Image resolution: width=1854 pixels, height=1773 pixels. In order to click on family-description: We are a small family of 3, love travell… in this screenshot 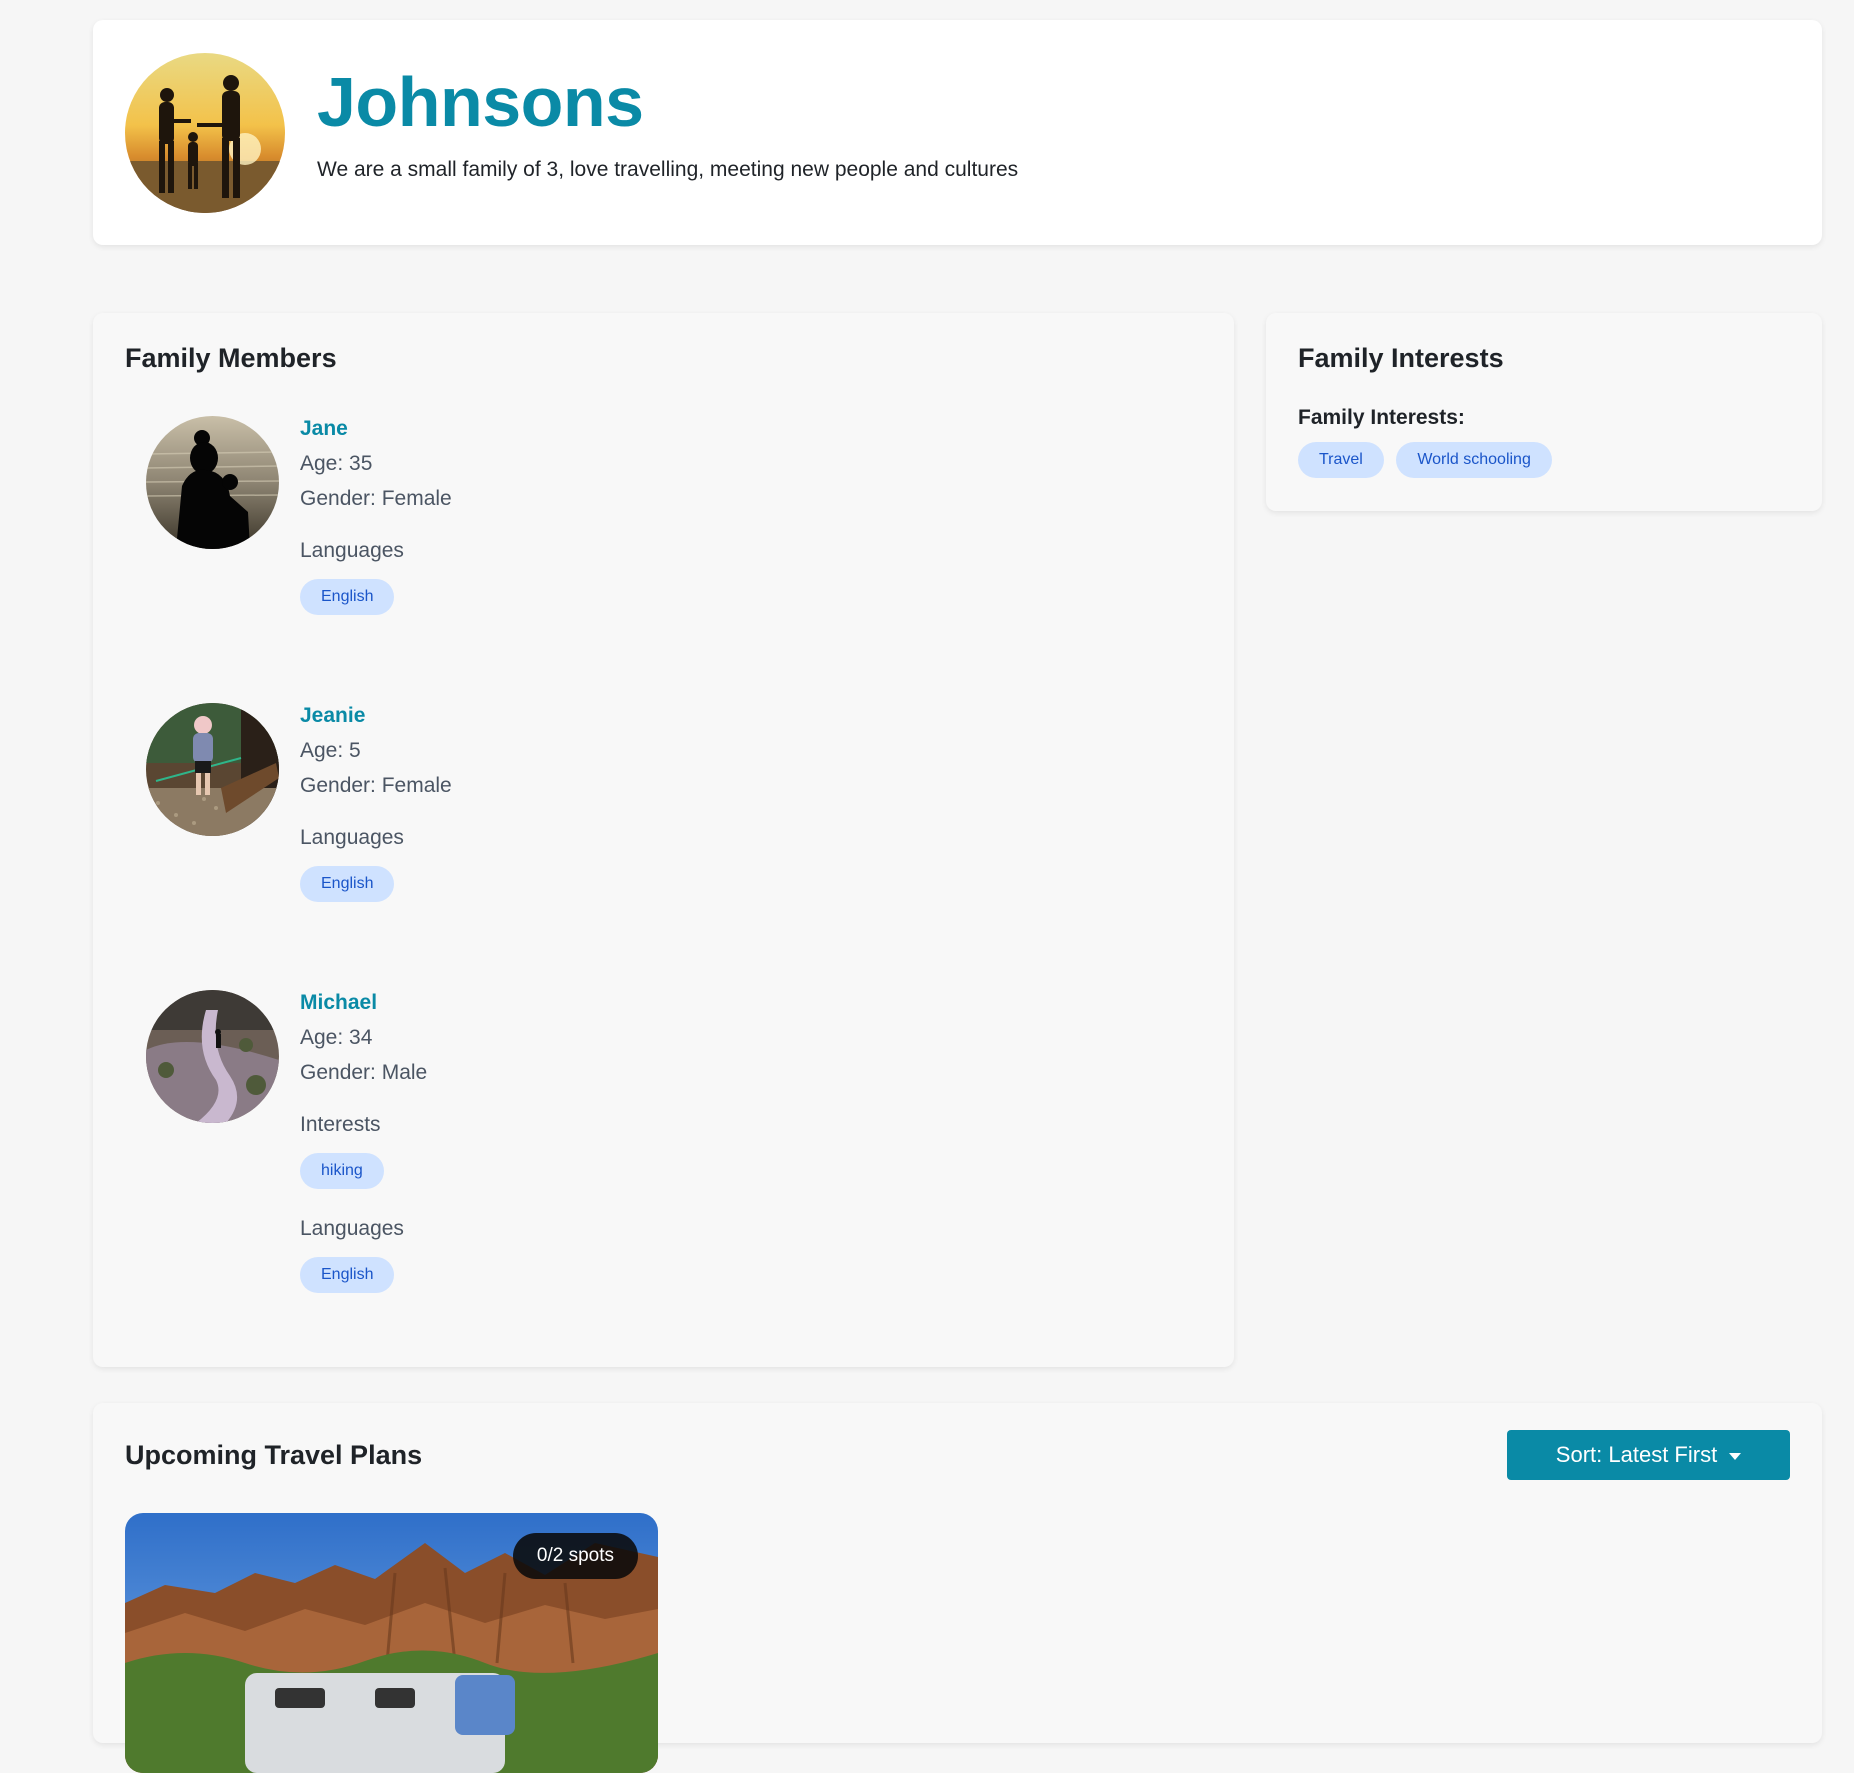, I will do `click(668, 169)`.